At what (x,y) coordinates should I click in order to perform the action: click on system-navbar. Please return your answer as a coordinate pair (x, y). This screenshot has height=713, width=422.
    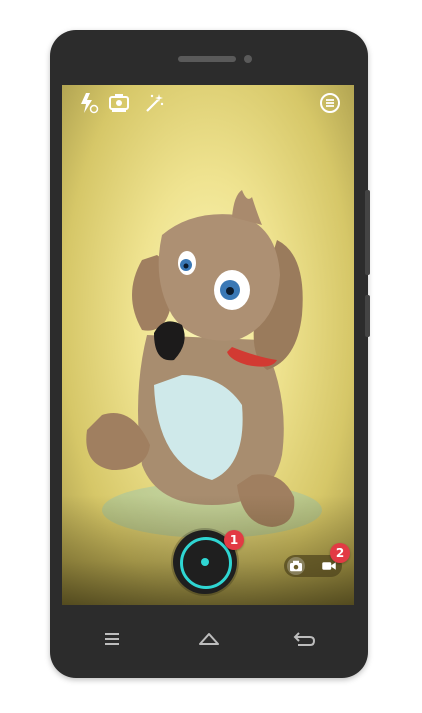
    Looking at the image, I should click on (209, 640).